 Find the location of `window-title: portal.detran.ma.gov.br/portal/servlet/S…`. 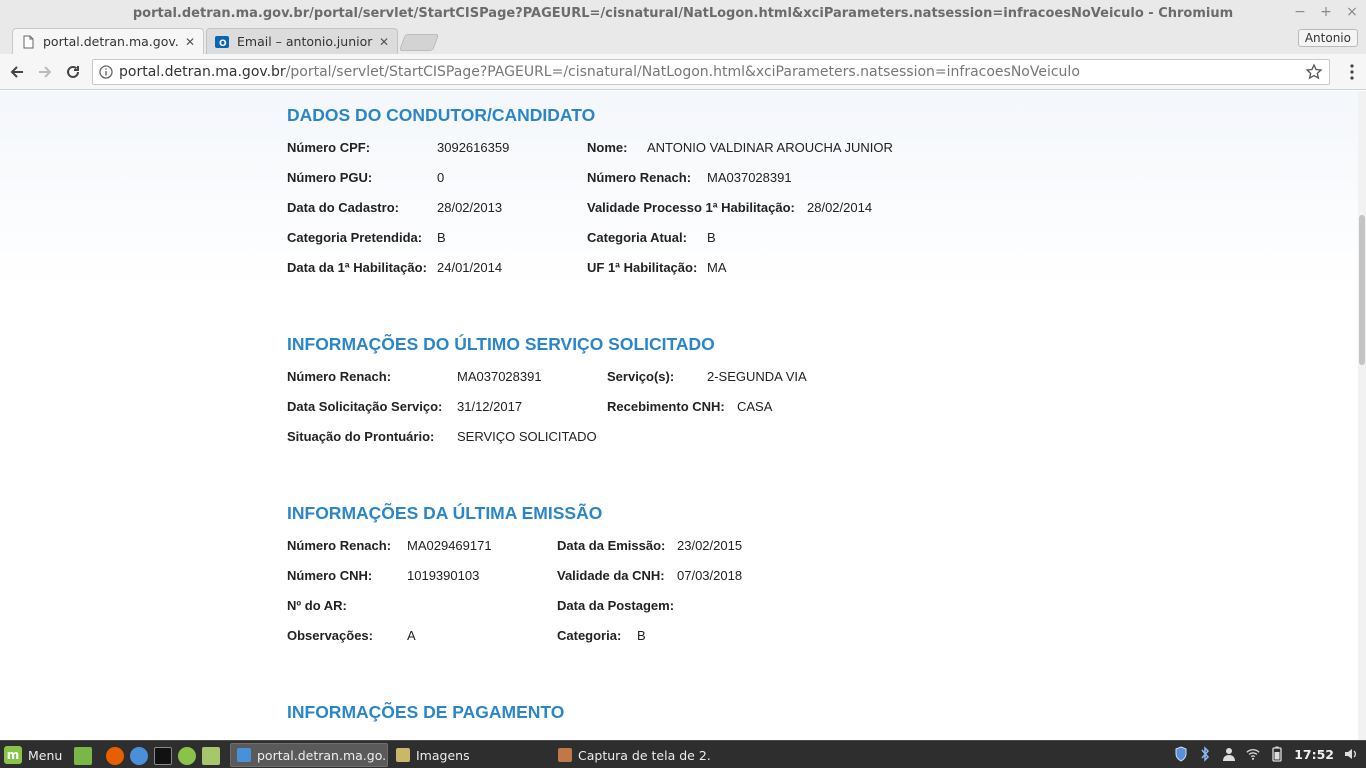

window-title: portal.detran.ma.gov.br/portal/servlet/S… is located at coordinates (683, 13).